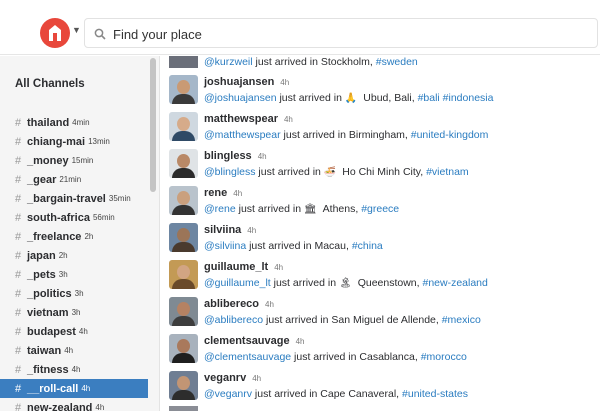  What do you see at coordinates (235, 156) in the screenshot?
I see `username: blingless 4h` at bounding box center [235, 156].